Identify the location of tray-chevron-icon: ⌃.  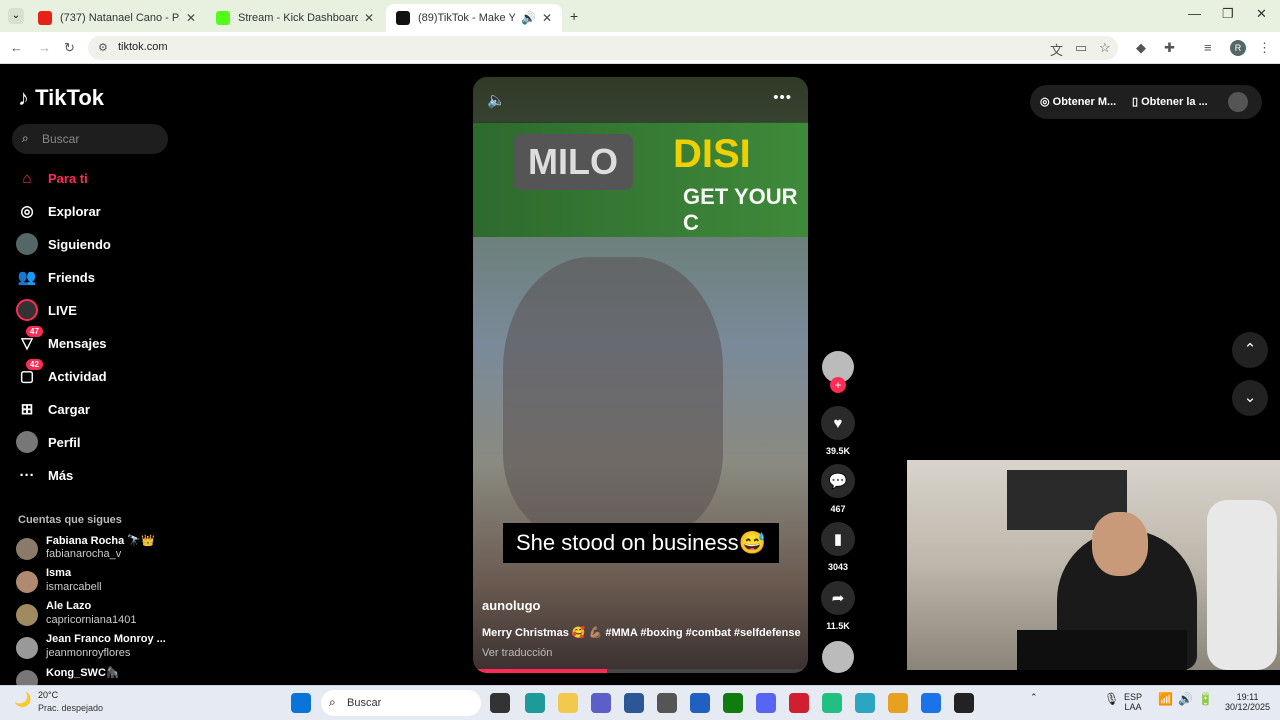
(1034, 697).